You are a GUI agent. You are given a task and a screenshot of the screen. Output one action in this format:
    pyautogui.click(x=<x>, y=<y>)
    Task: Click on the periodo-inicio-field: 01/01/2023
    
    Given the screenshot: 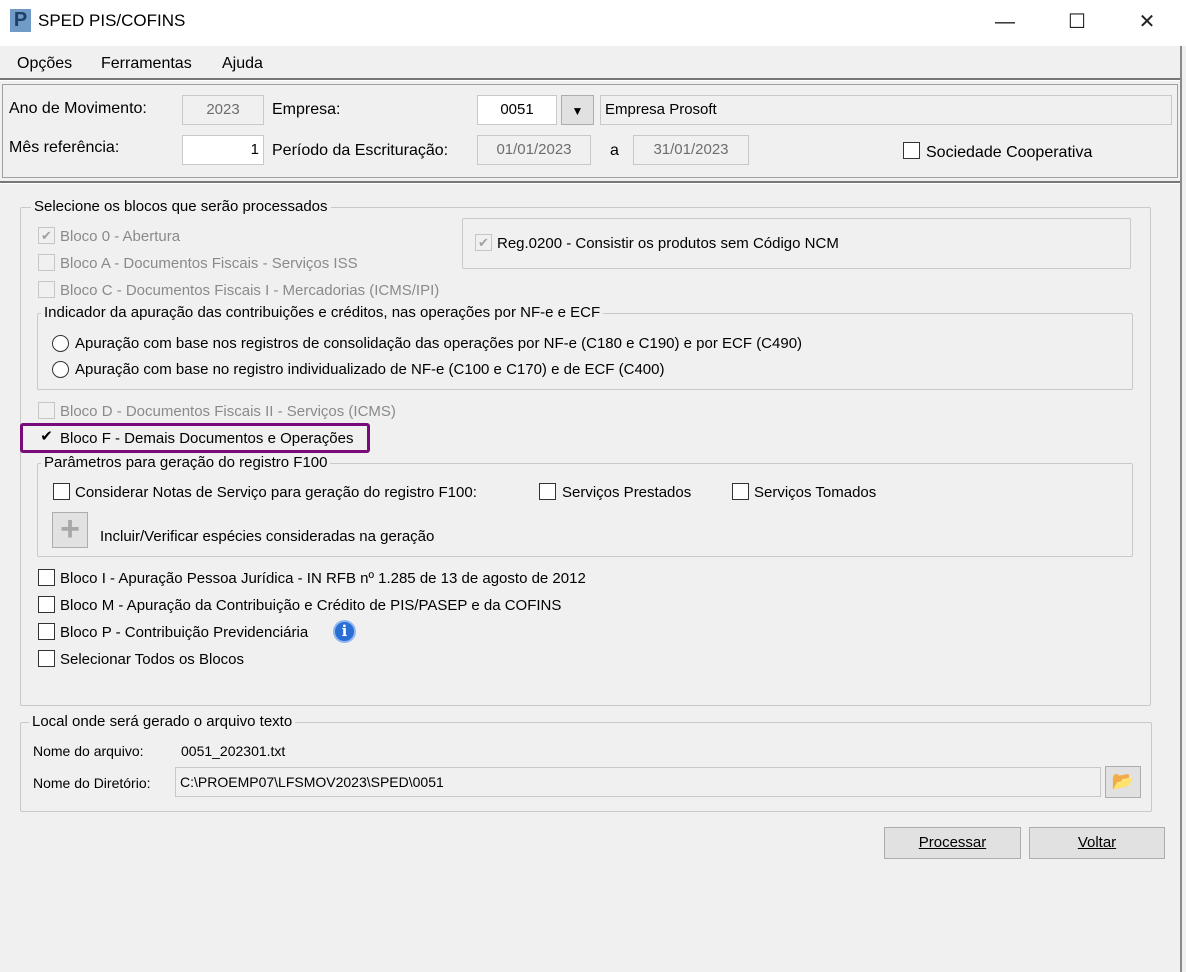 What is the action you would take?
    pyautogui.click(x=534, y=150)
    